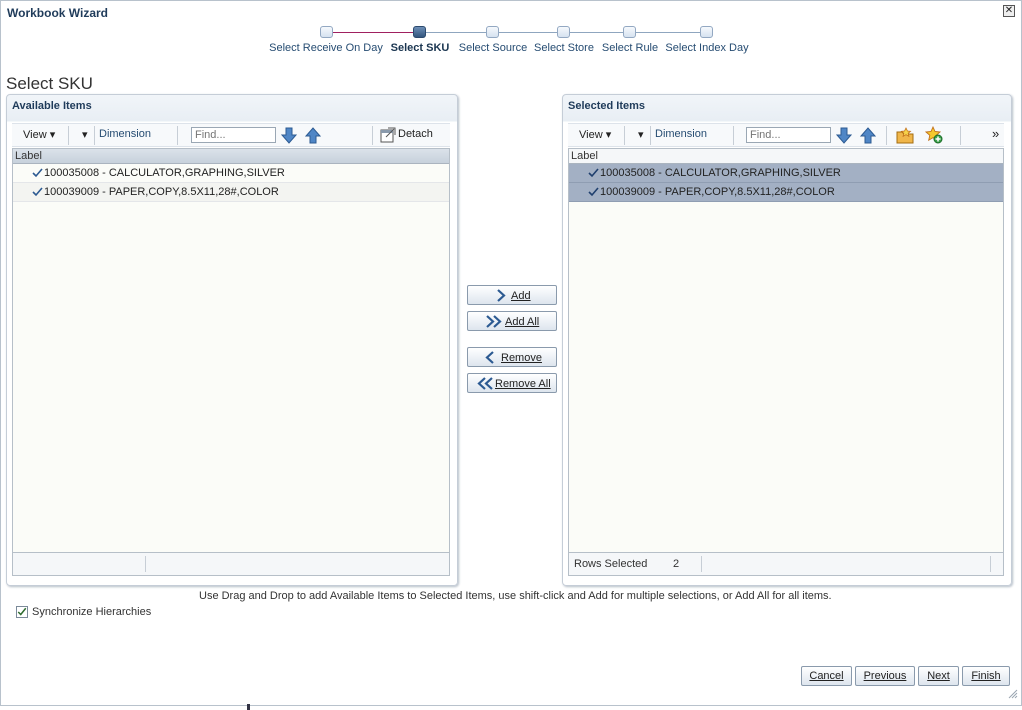 This screenshot has height=710, width=1022. What do you see at coordinates (934, 135) in the screenshot?
I see `add-favorite-icon` at bounding box center [934, 135].